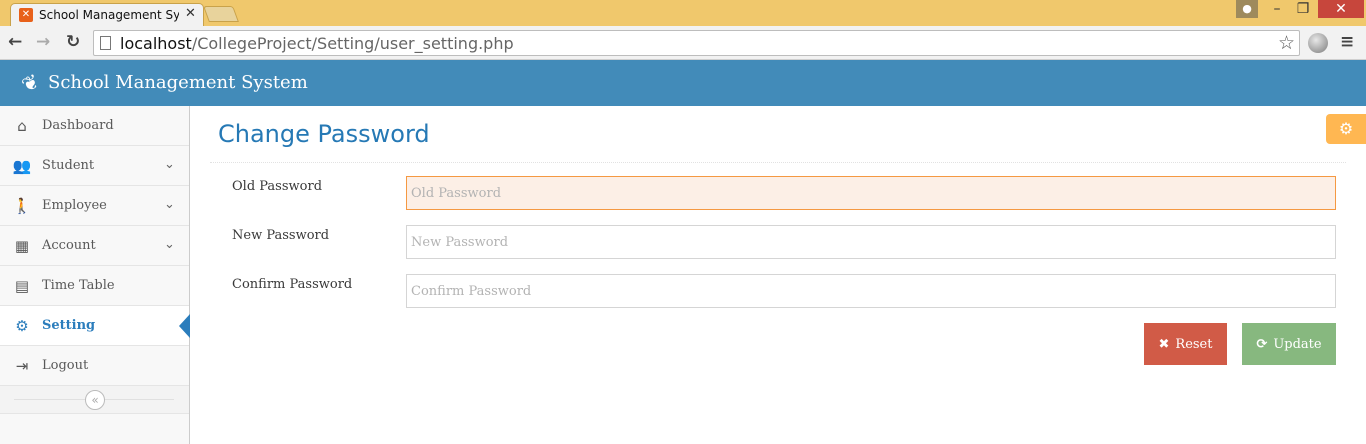 Image resolution: width=1366 pixels, height=444 pixels. I want to click on sidebar-item-time-table: ▤ Time Table, so click(94, 286).